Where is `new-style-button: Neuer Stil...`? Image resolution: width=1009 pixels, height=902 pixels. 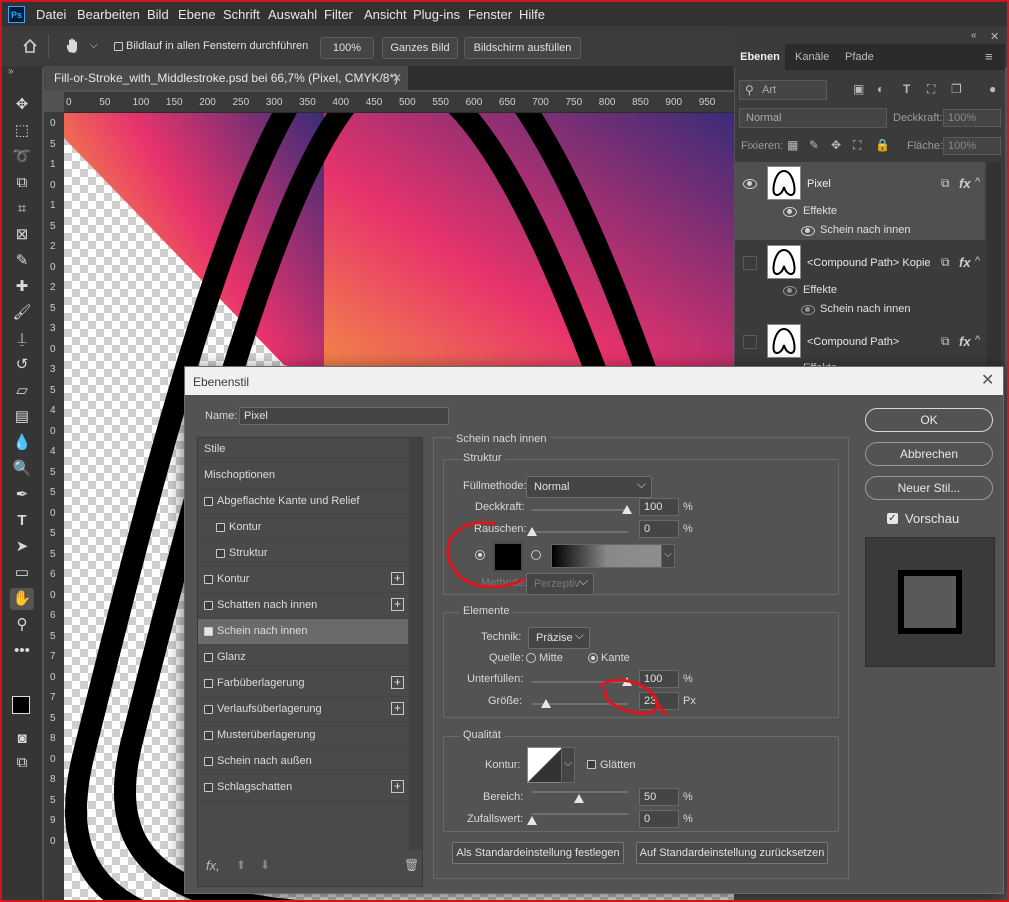
new-style-button: Neuer Stil... is located at coordinates (929, 488).